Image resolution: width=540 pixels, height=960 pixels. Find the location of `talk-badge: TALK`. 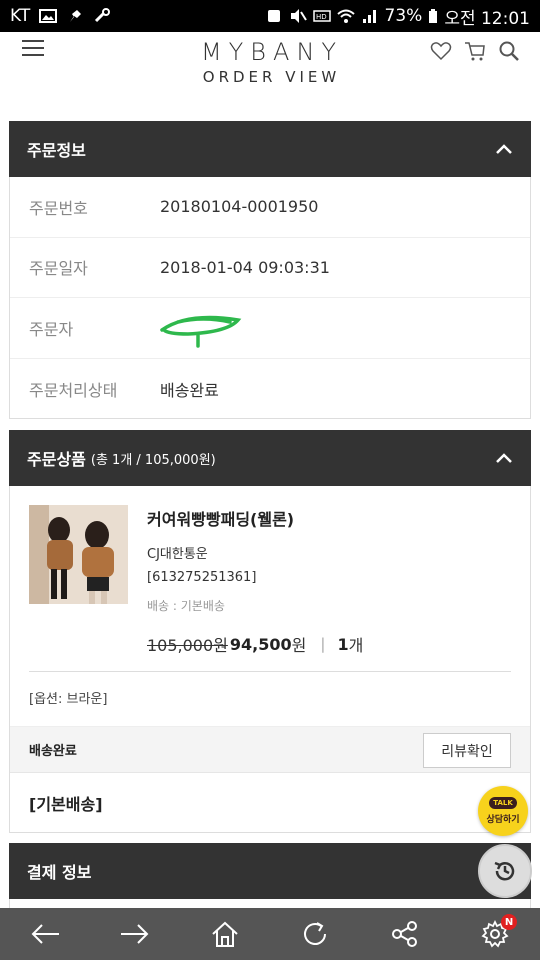

talk-badge: TALK is located at coordinates (503, 803).